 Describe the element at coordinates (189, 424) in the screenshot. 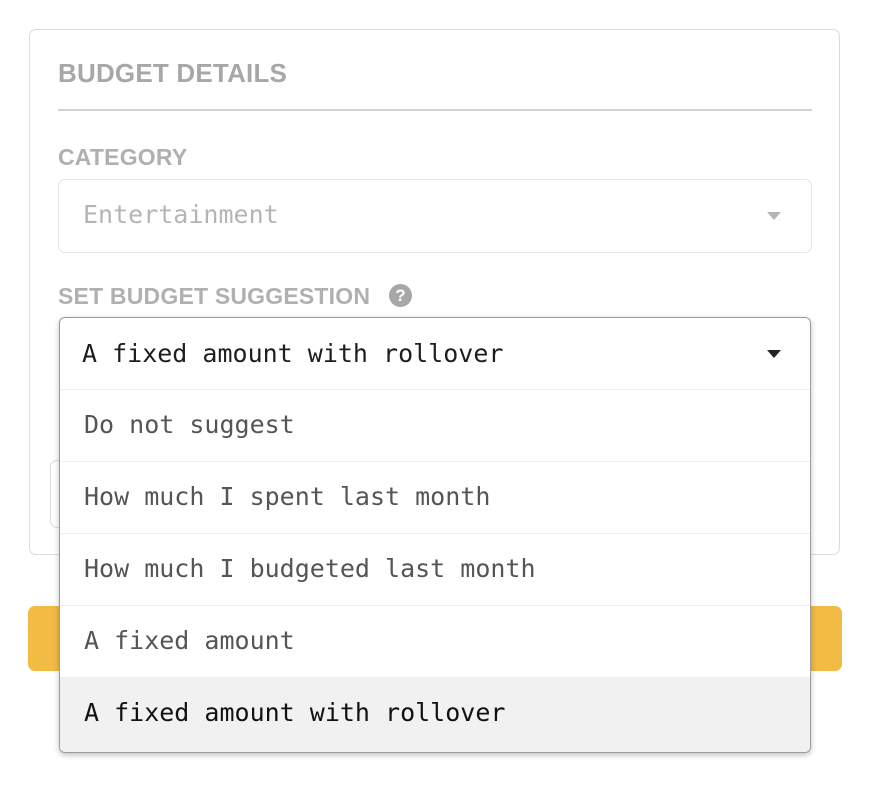

I see `option-label: Do not suggest` at that location.